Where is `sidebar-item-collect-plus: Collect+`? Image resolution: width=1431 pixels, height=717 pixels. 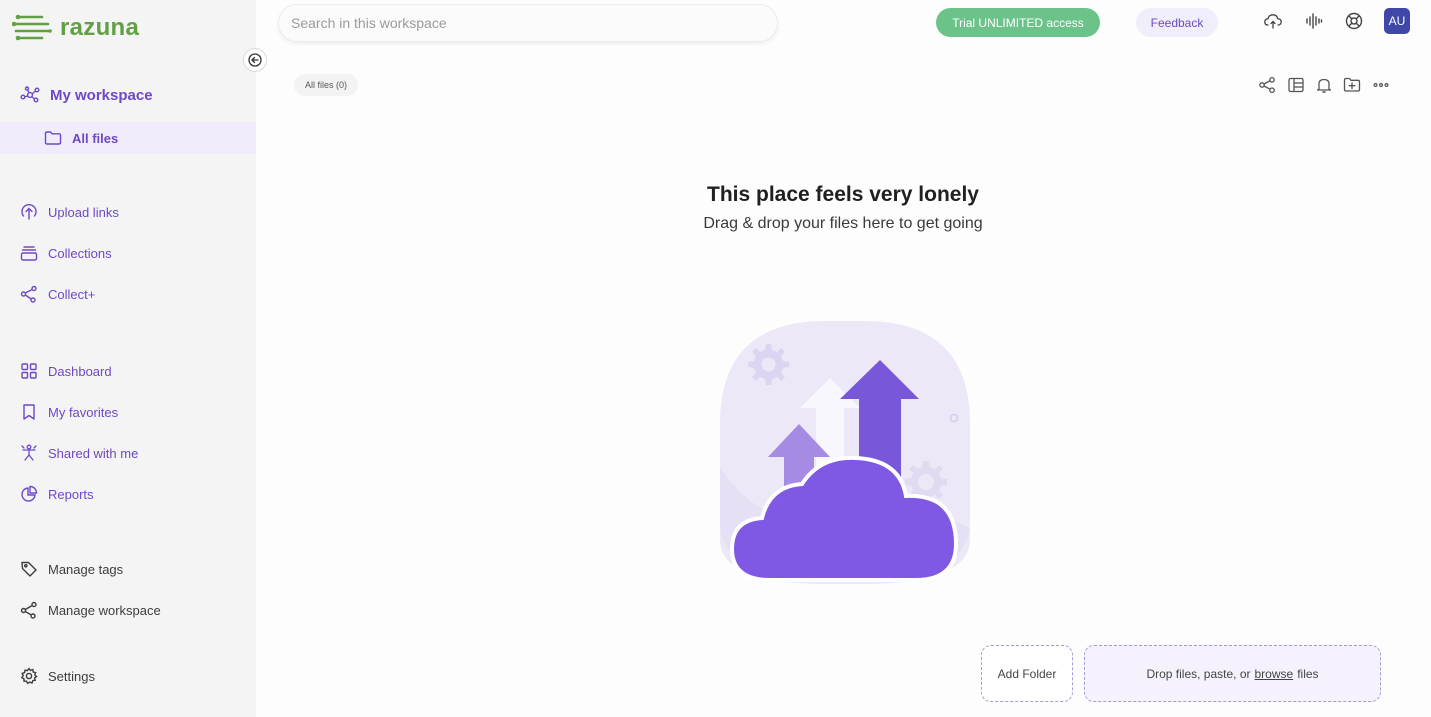
sidebar-item-collect-plus: Collect+ is located at coordinates (128, 294).